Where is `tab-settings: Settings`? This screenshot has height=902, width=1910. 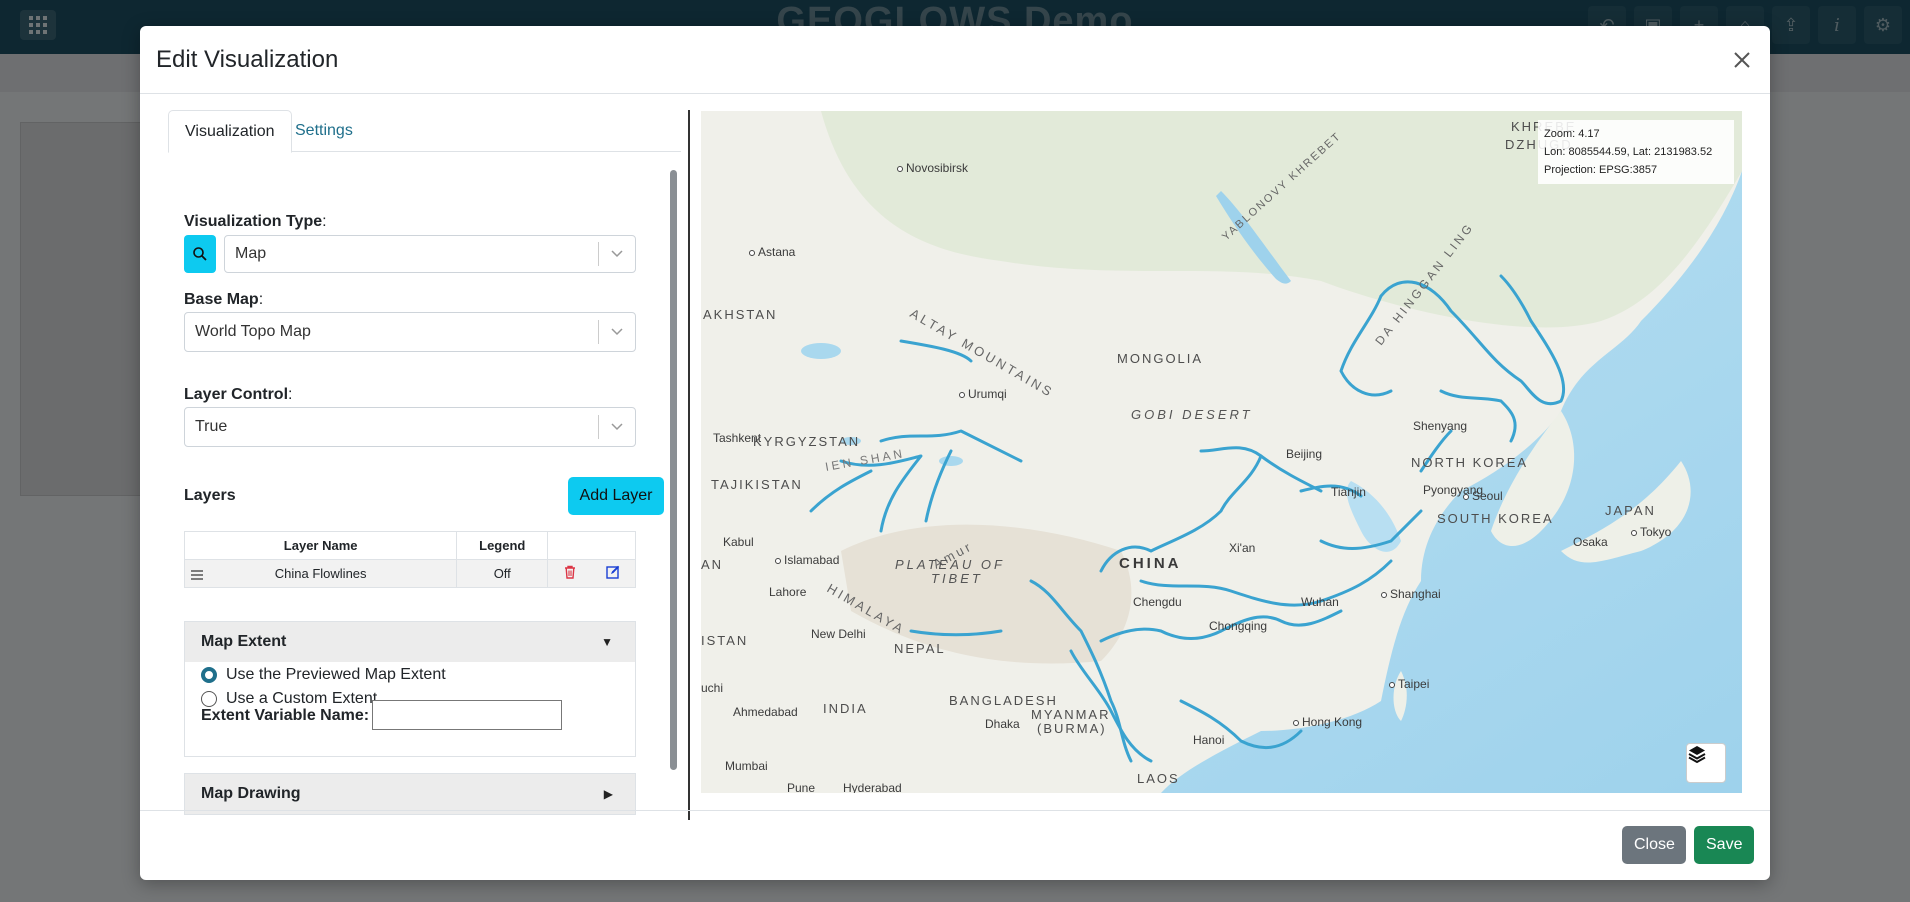
tab-settings: Settings is located at coordinates (324, 131).